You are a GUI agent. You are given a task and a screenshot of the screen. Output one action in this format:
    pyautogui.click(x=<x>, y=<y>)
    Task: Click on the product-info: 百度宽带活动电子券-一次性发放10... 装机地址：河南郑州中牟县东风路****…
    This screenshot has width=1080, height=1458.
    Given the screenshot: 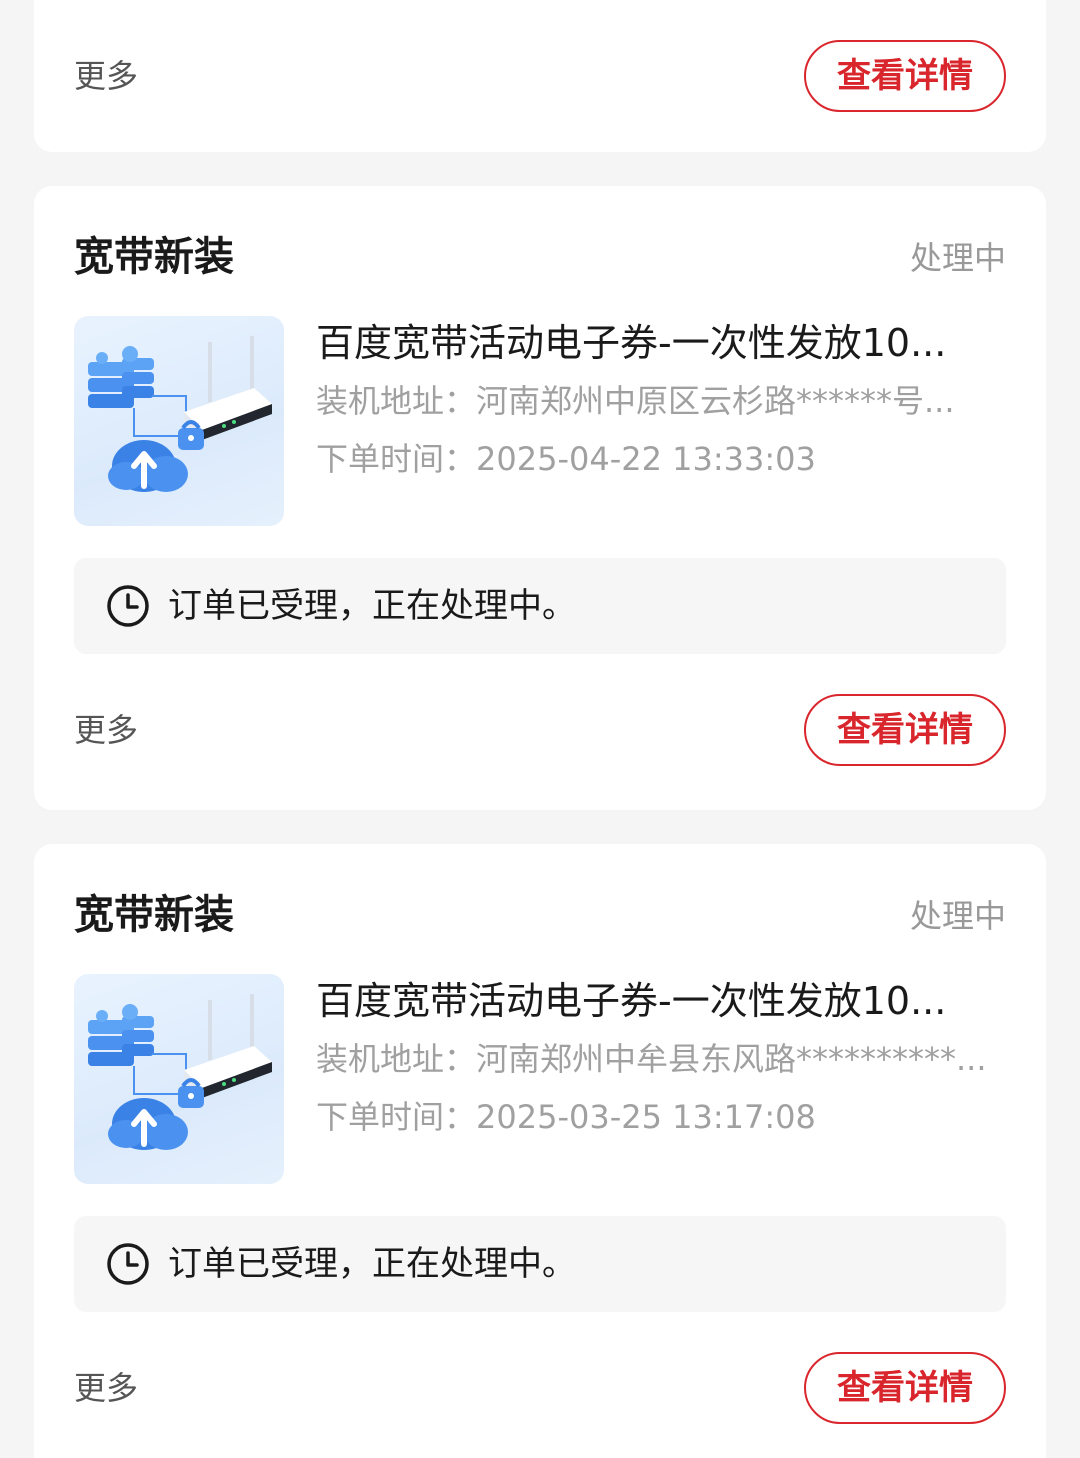 What is the action you would take?
    pyautogui.click(x=661, y=1060)
    